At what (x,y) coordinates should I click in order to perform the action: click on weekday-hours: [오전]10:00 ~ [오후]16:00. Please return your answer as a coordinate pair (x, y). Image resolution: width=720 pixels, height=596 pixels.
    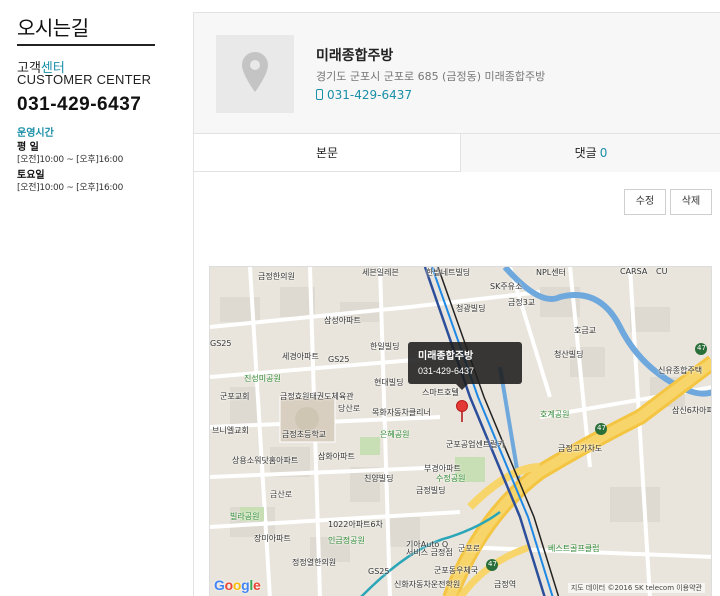
    Looking at the image, I should click on (70, 160).